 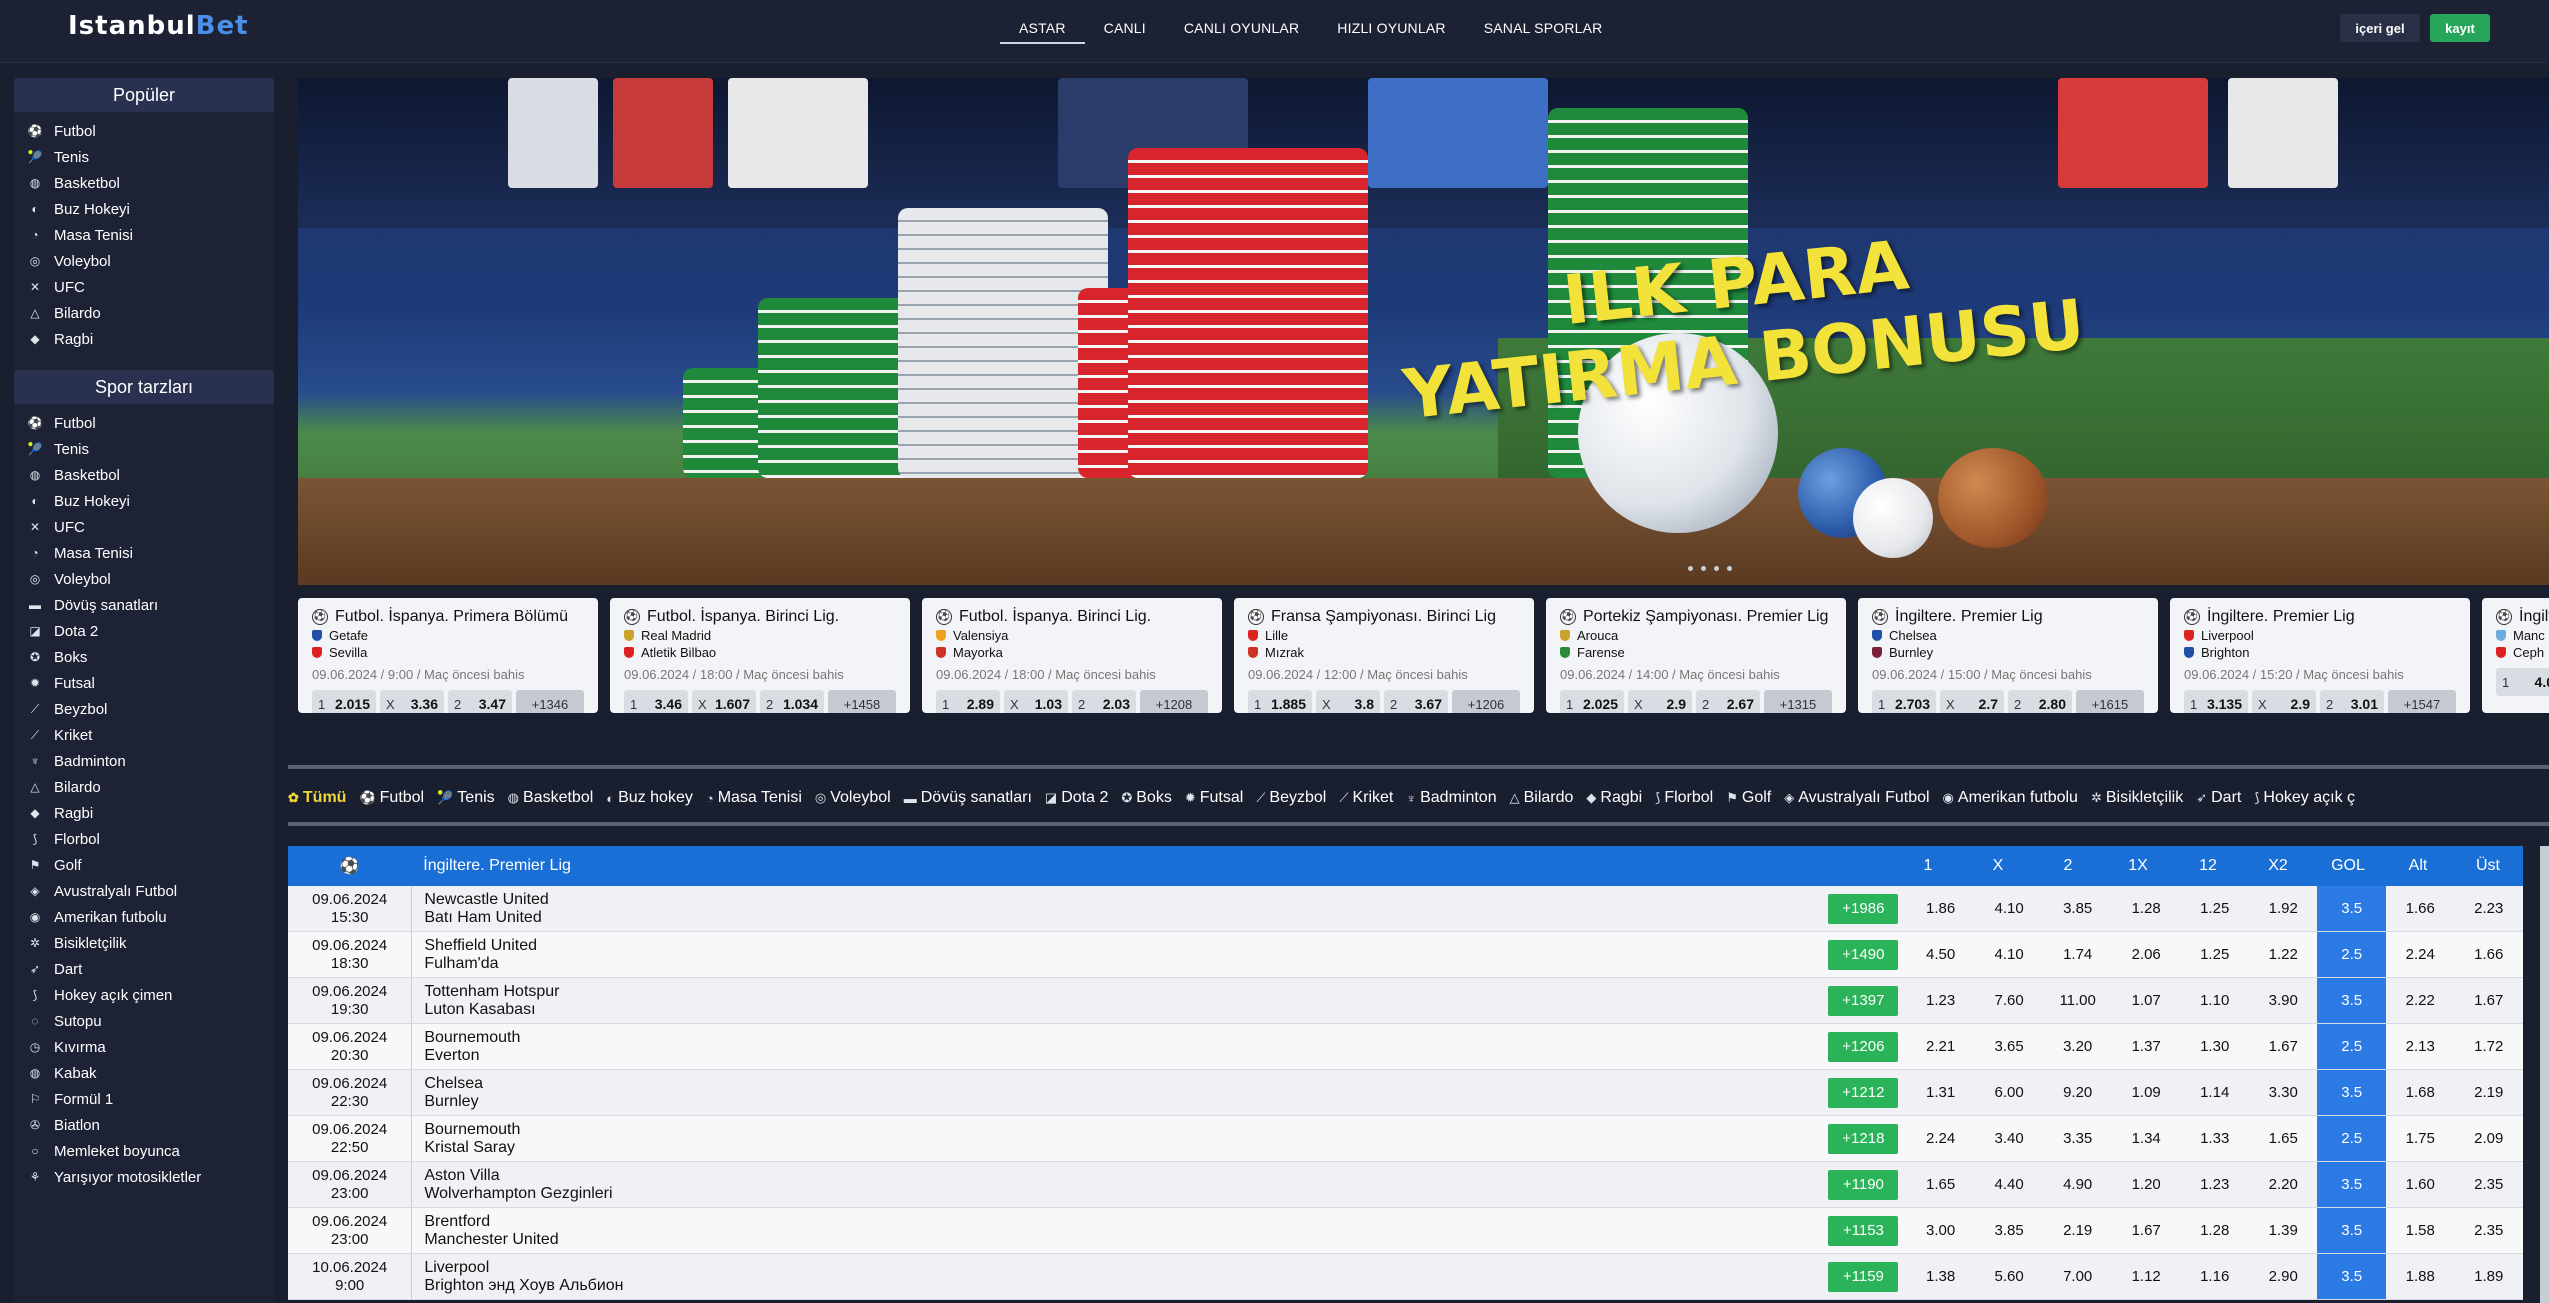 What do you see at coordinates (1863, 954) in the screenshot?
I see `more-bets-button: +1490` at bounding box center [1863, 954].